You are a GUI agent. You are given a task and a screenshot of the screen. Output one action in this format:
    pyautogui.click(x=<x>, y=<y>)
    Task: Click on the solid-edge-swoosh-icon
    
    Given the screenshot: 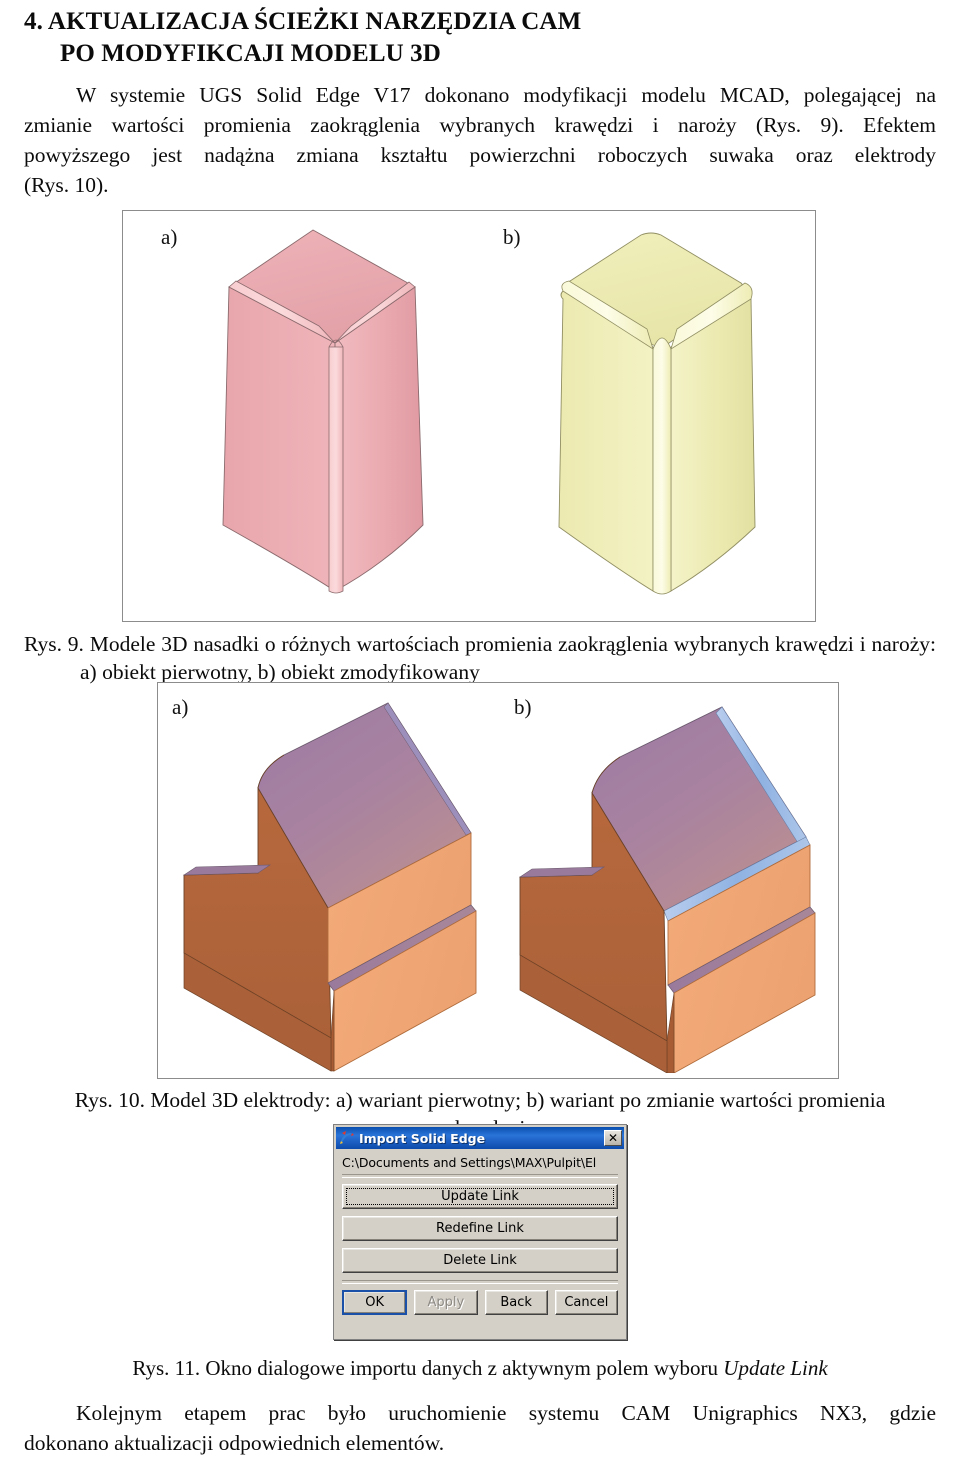 What is the action you would take?
    pyautogui.click(x=347, y=1137)
    